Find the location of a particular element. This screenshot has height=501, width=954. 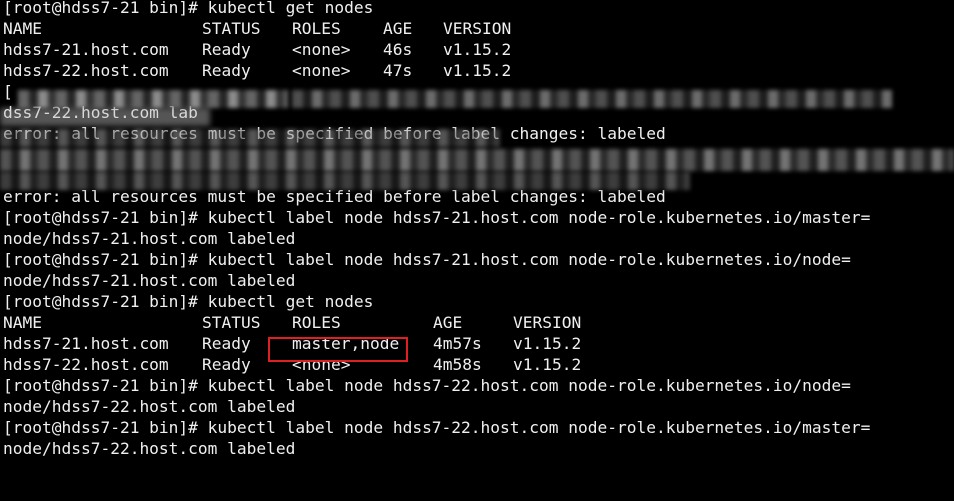

node-age: 47s is located at coordinates (398, 70).